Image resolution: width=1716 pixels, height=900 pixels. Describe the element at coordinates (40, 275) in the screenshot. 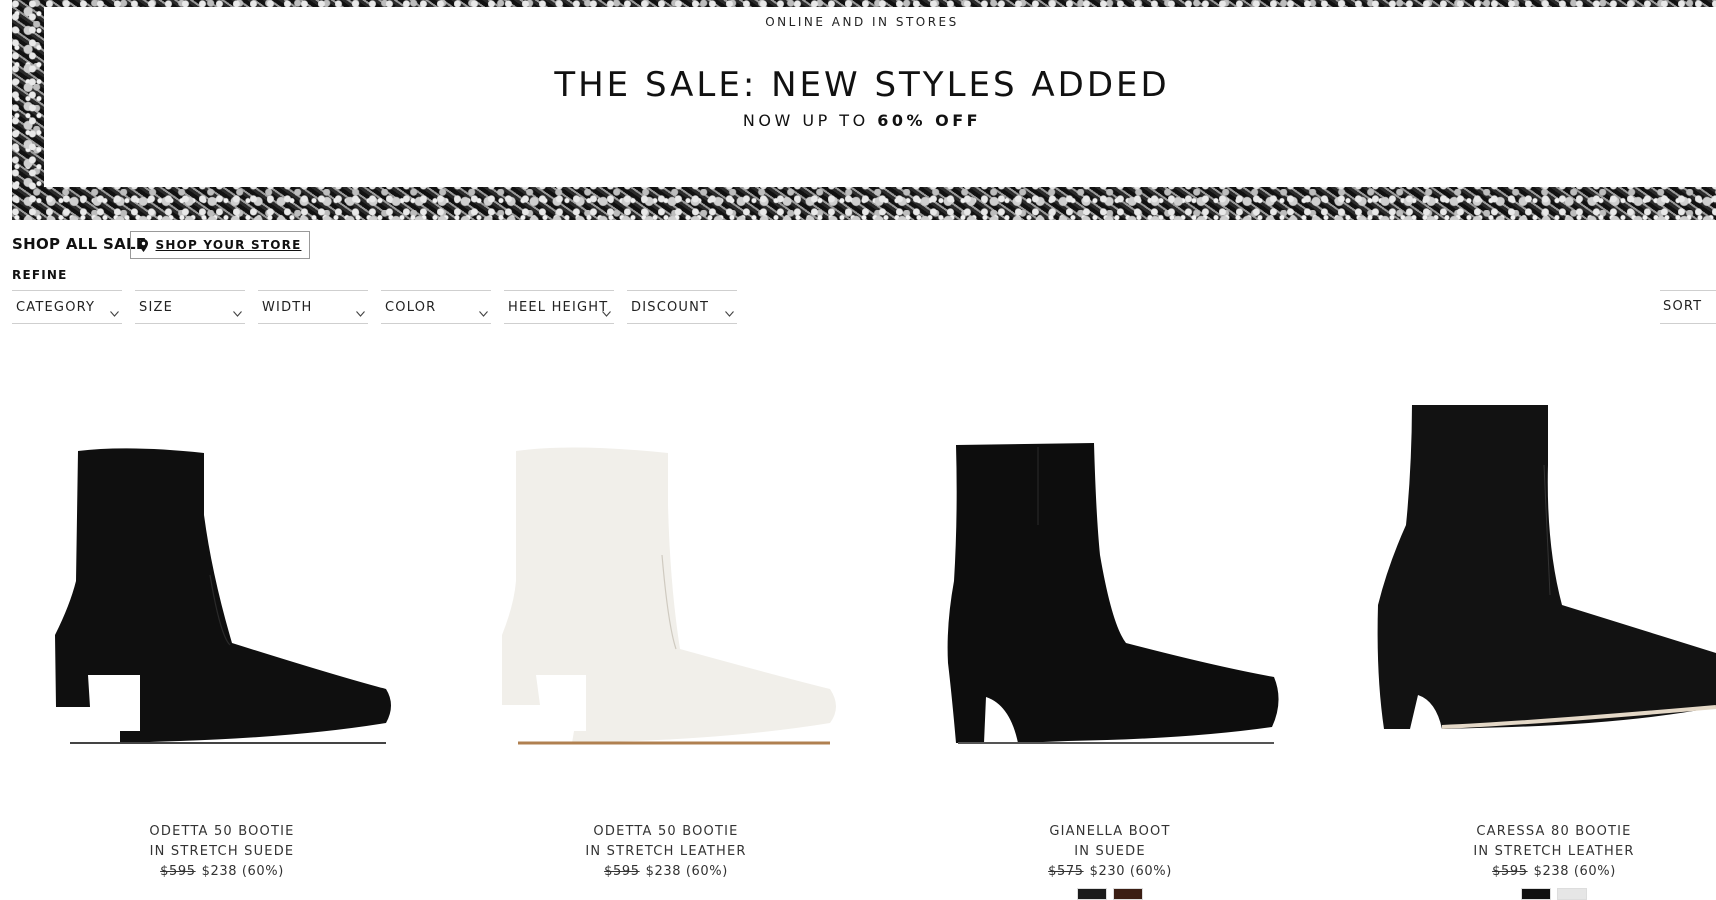

I see `refine-label: REFINE` at that location.